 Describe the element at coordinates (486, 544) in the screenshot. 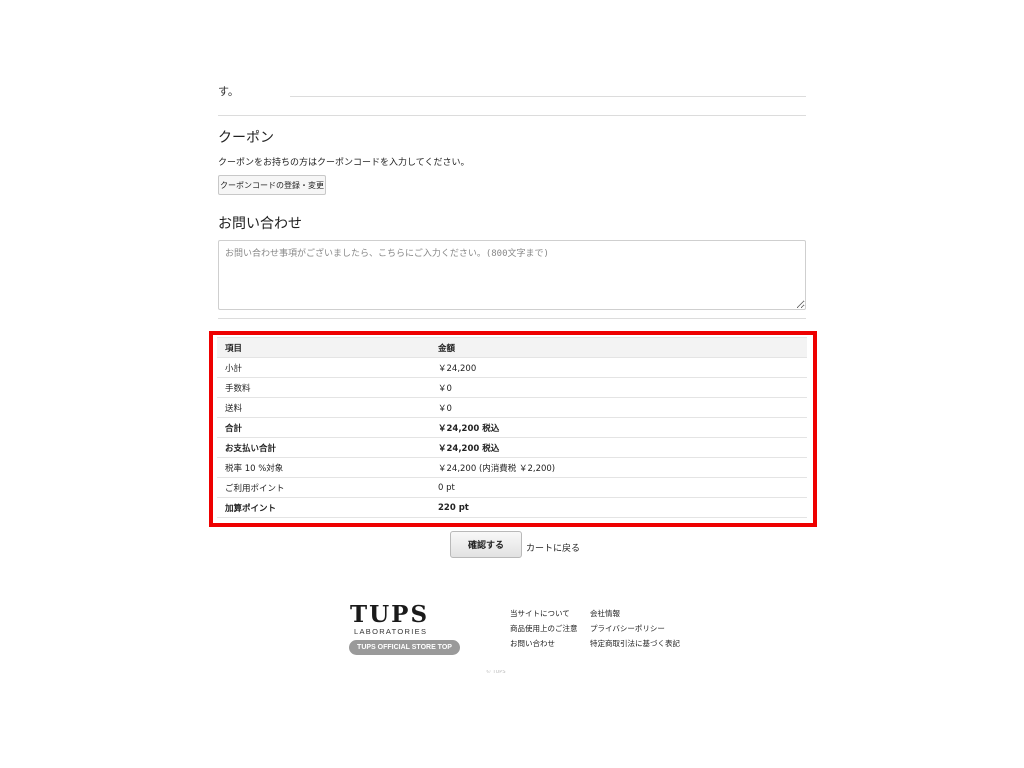

I see `confirm-button: 確認する` at that location.